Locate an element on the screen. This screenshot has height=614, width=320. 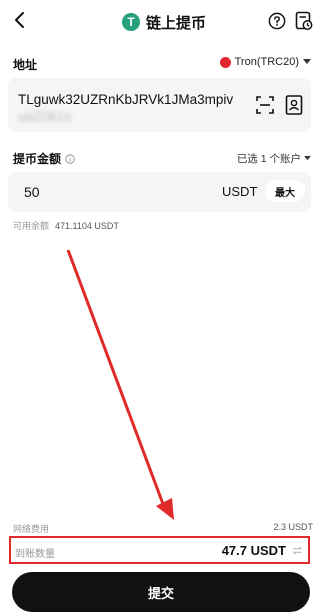
network-selector: Tron(TRC20) is located at coordinates (265, 62).